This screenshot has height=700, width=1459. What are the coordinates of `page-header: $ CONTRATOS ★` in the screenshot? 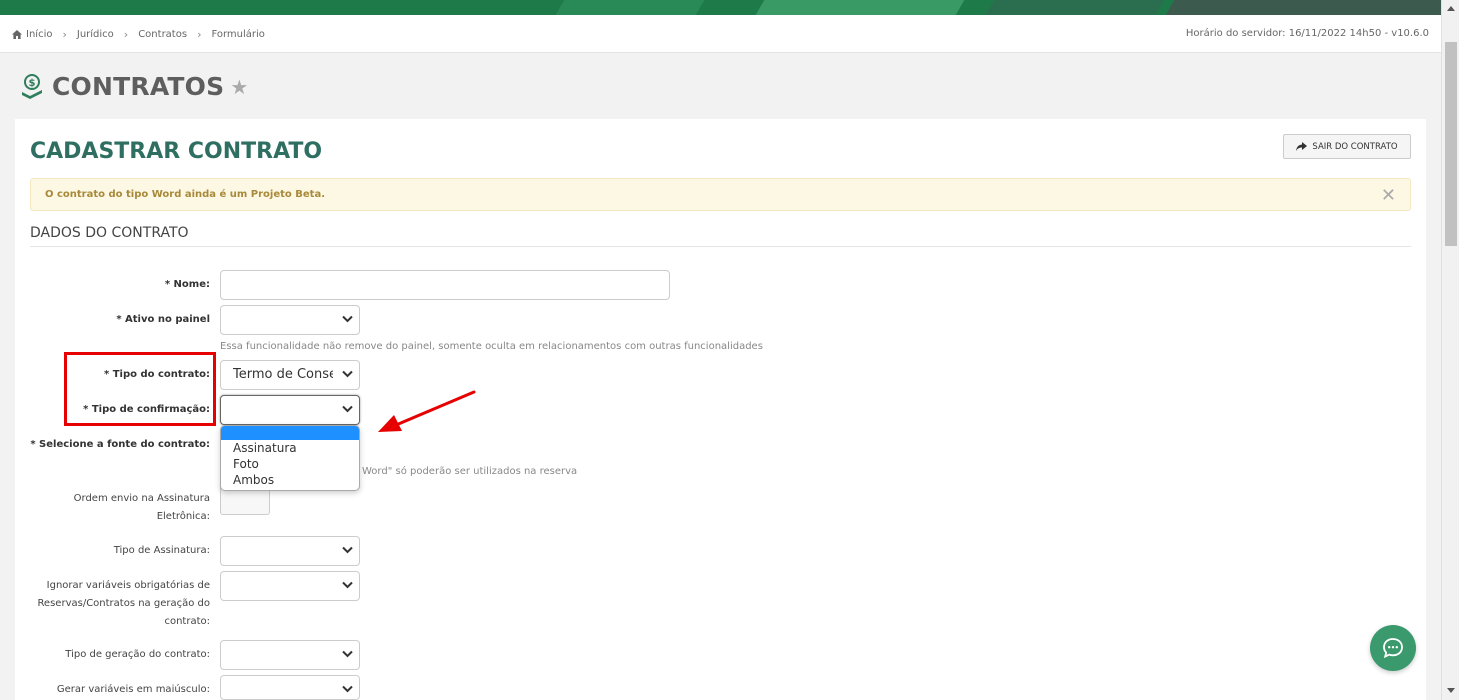 It's located at (134, 86).